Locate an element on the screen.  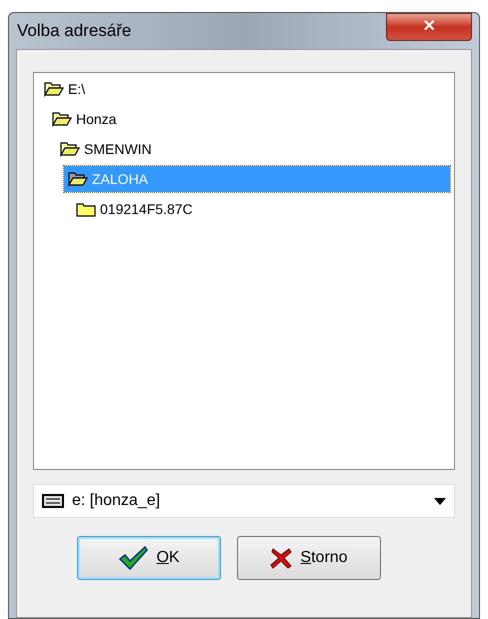
tree-item: Honza is located at coordinates (249, 119).